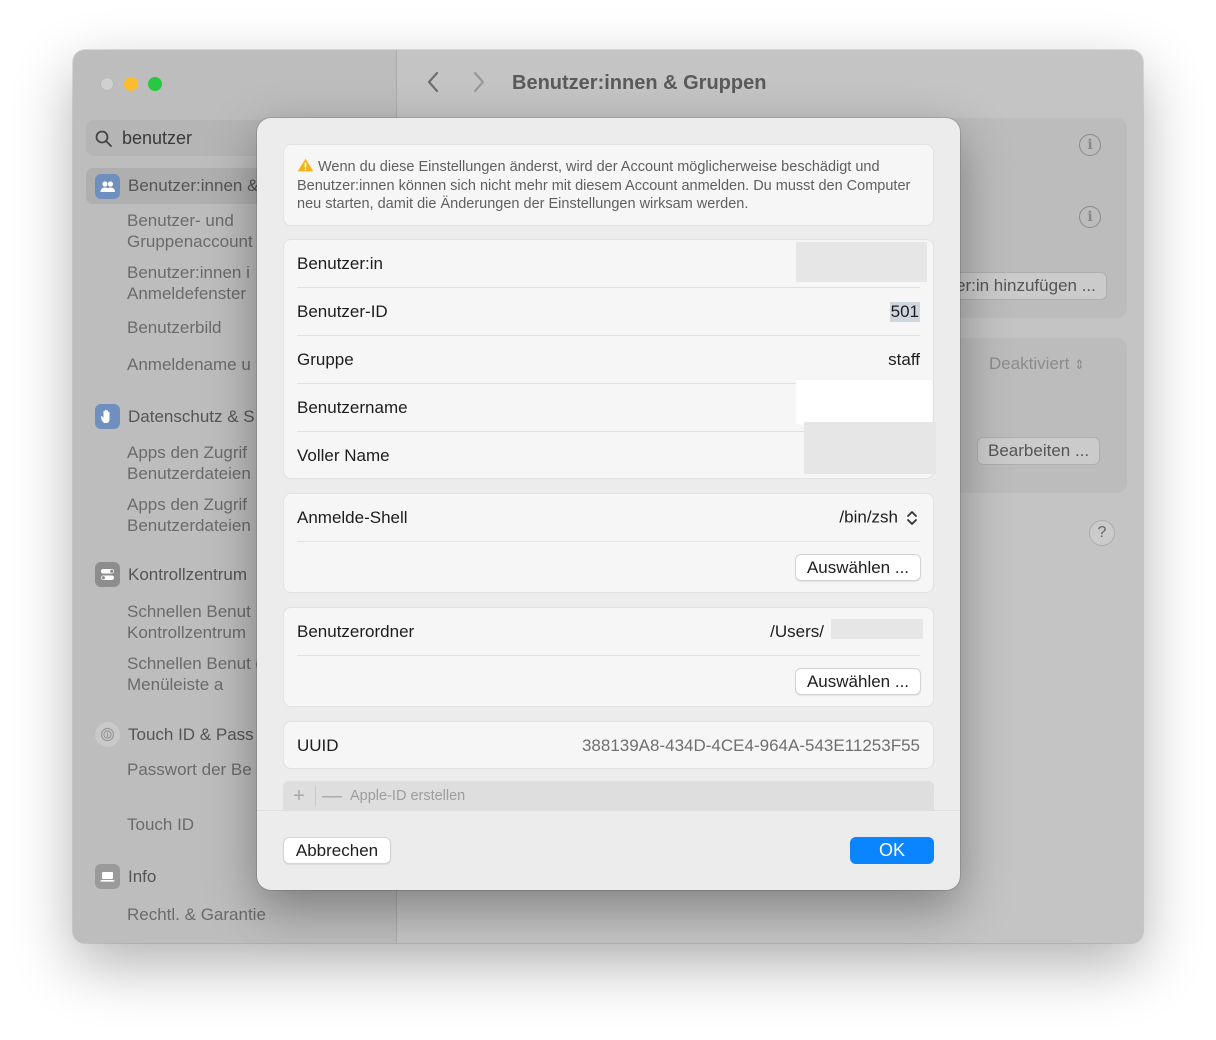 The width and height of the screenshot is (1216, 1040). What do you see at coordinates (155, 84) in the screenshot?
I see `zoom-window-button` at bounding box center [155, 84].